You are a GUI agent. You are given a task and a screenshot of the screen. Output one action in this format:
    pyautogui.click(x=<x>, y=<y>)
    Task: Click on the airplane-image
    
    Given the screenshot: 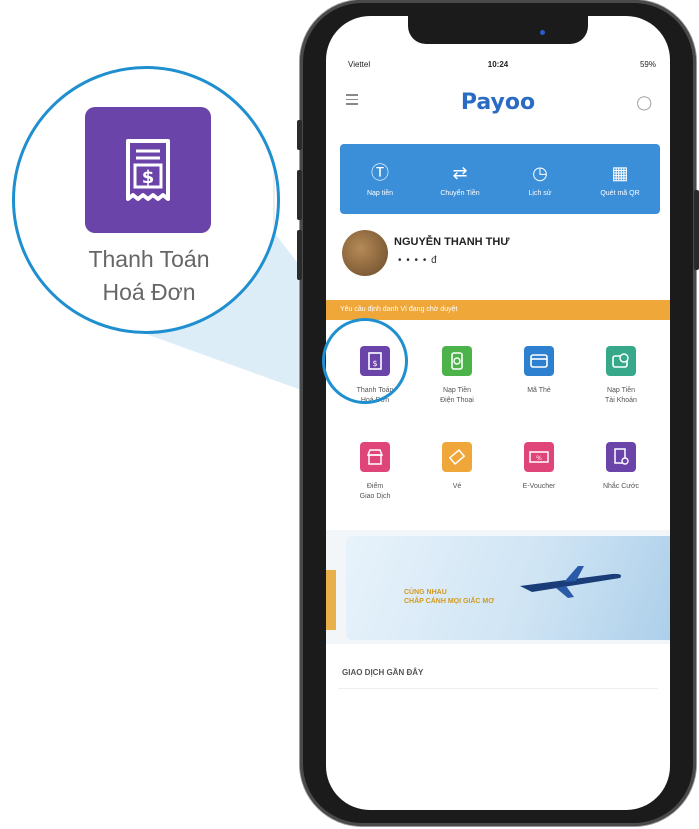 What is the action you would take?
    pyautogui.click(x=570, y=582)
    